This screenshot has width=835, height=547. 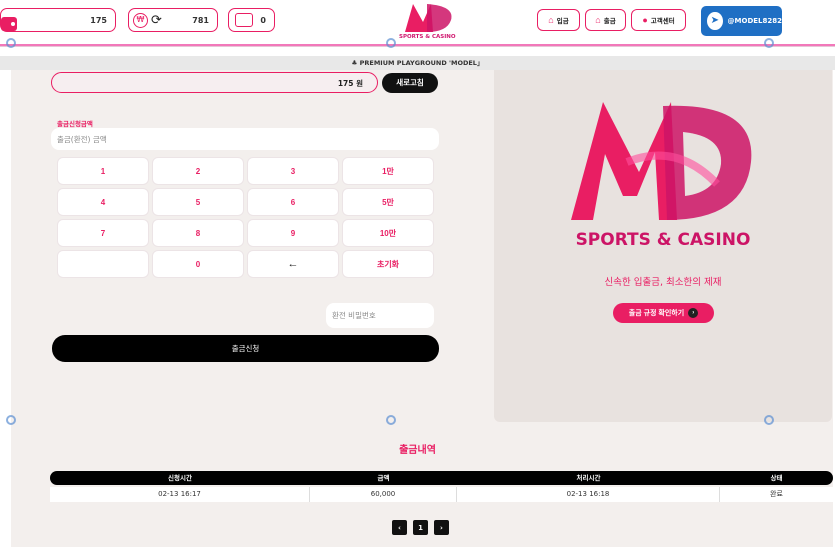 I want to click on withdraw-rules-label: 출금 규정 확인하기, so click(x=656, y=313).